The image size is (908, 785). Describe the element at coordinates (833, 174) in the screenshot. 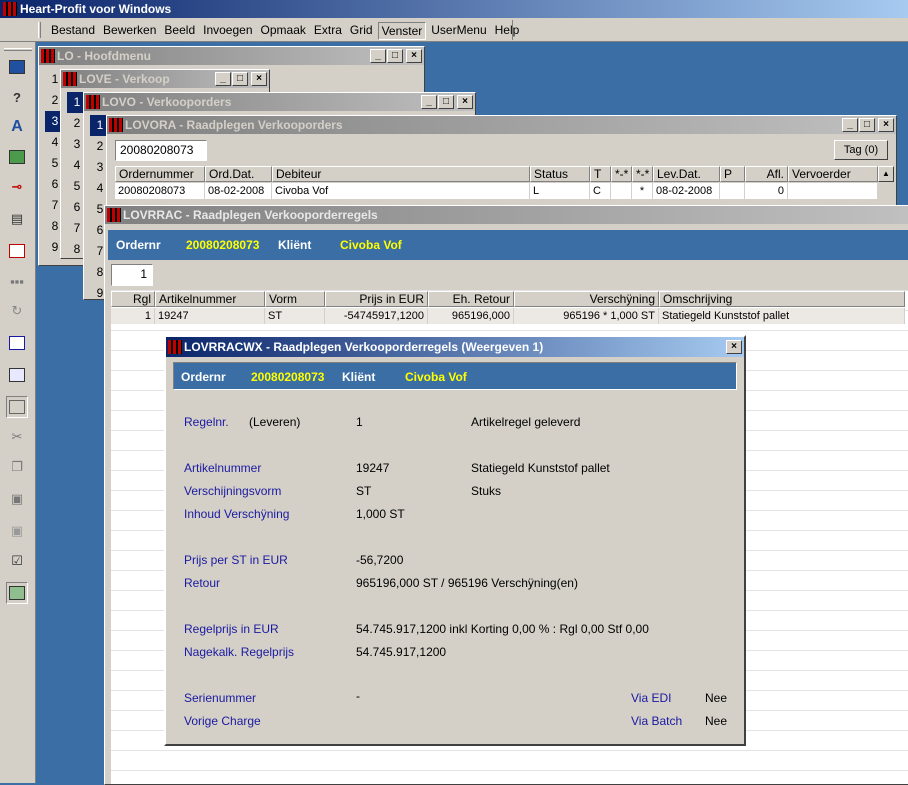

I see `column-header: Vervoerder` at that location.